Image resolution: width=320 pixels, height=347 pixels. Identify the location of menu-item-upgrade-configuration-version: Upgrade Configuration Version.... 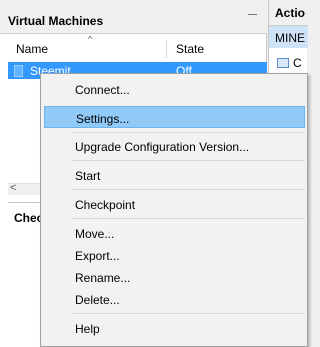
(174, 146).